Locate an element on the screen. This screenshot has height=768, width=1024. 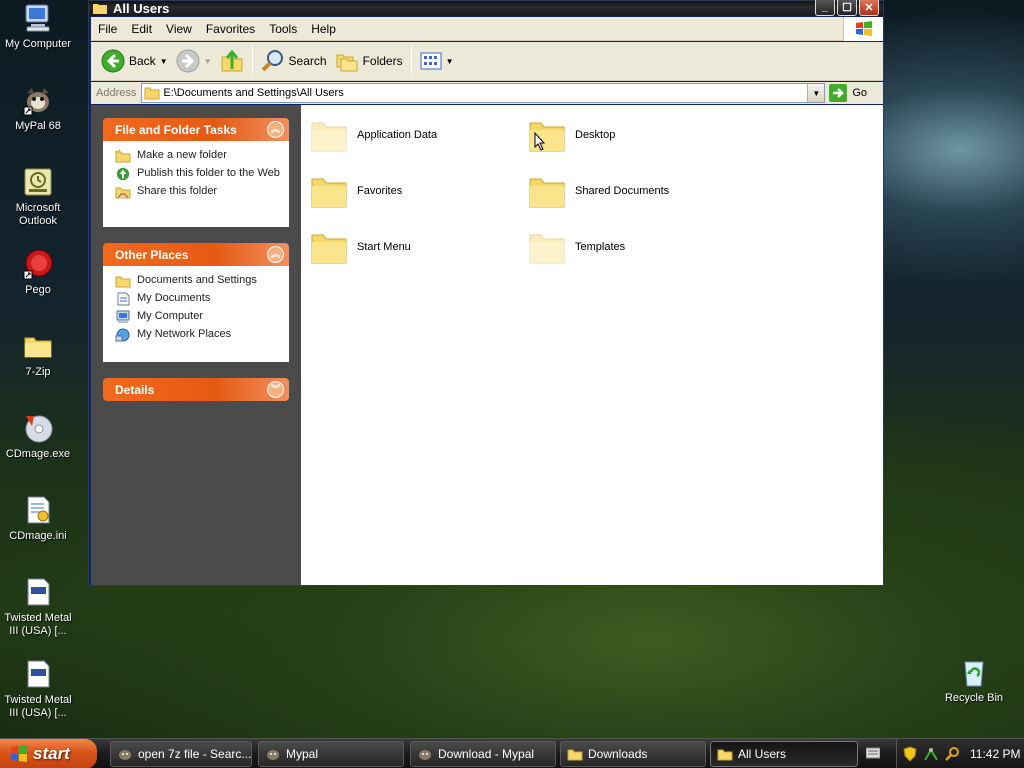
task-make-new-folder: Make a new folder is located at coordinates (198, 156).